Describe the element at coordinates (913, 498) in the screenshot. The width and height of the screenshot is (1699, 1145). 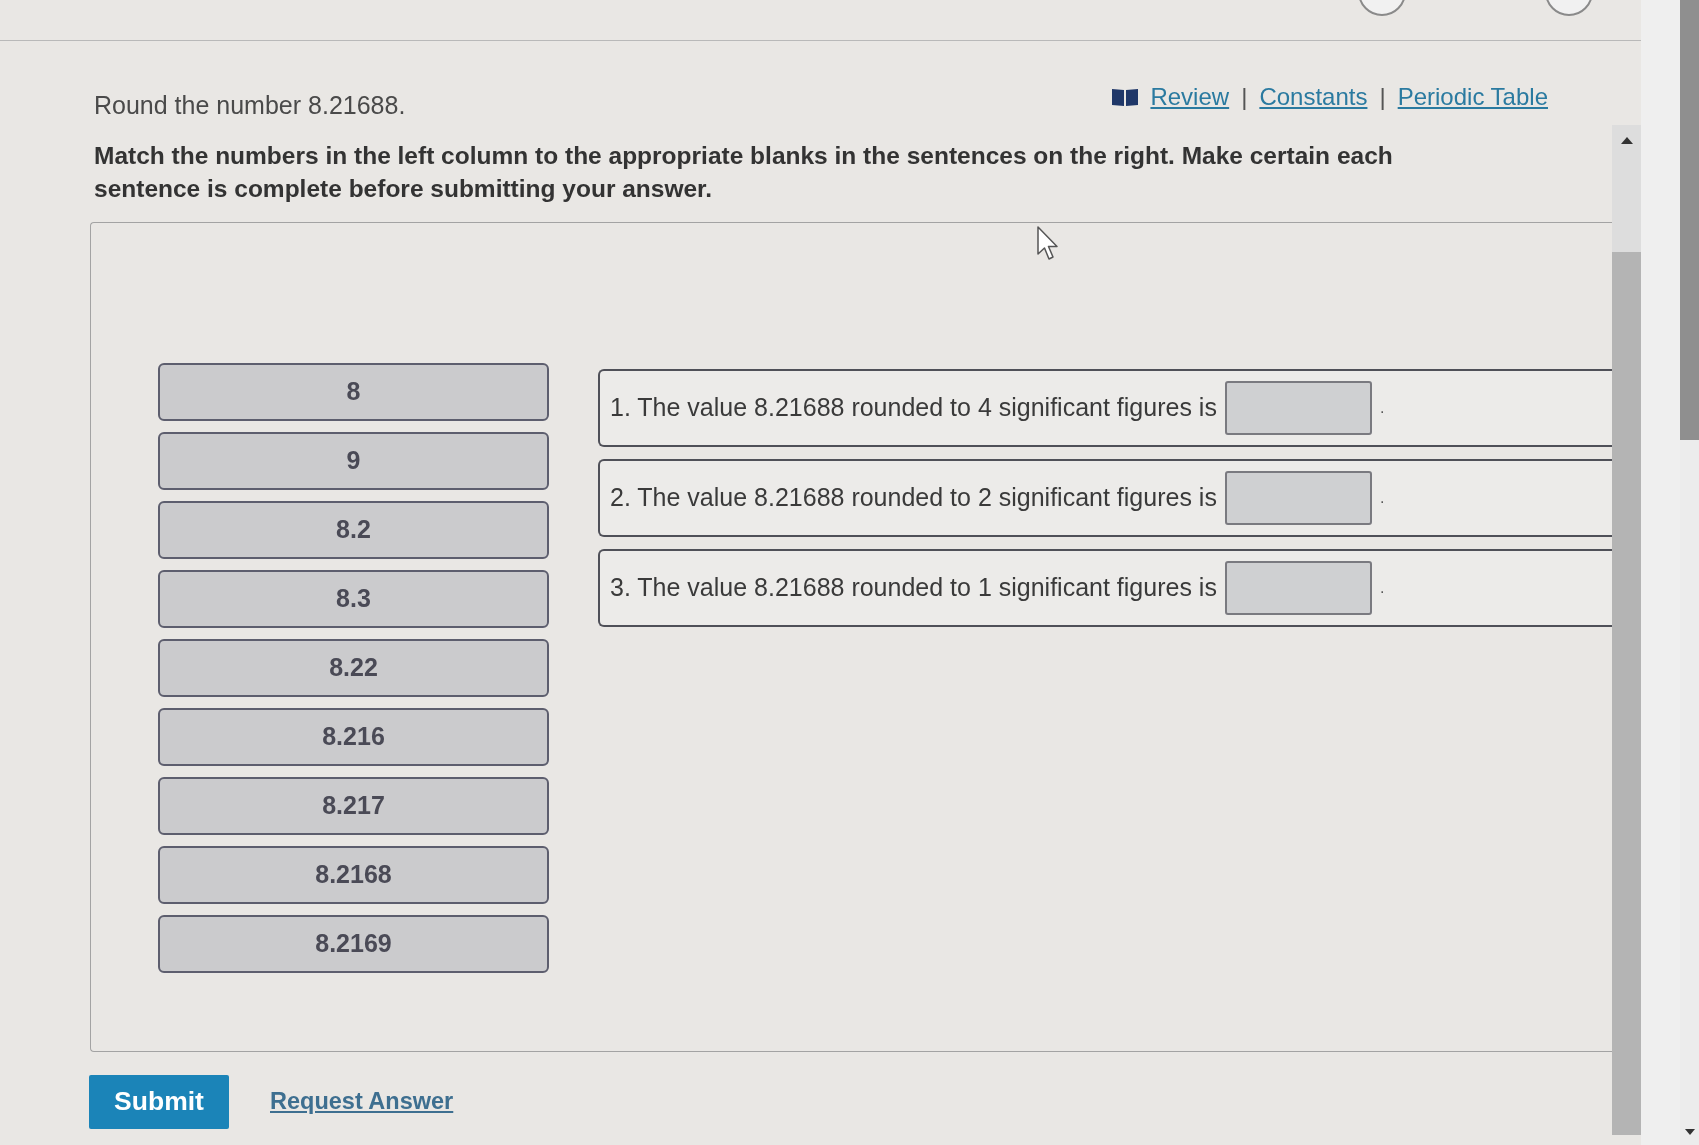
I see `sentence-text: 2. The value 8.21688 rounded to 2 significant figures is` at that location.